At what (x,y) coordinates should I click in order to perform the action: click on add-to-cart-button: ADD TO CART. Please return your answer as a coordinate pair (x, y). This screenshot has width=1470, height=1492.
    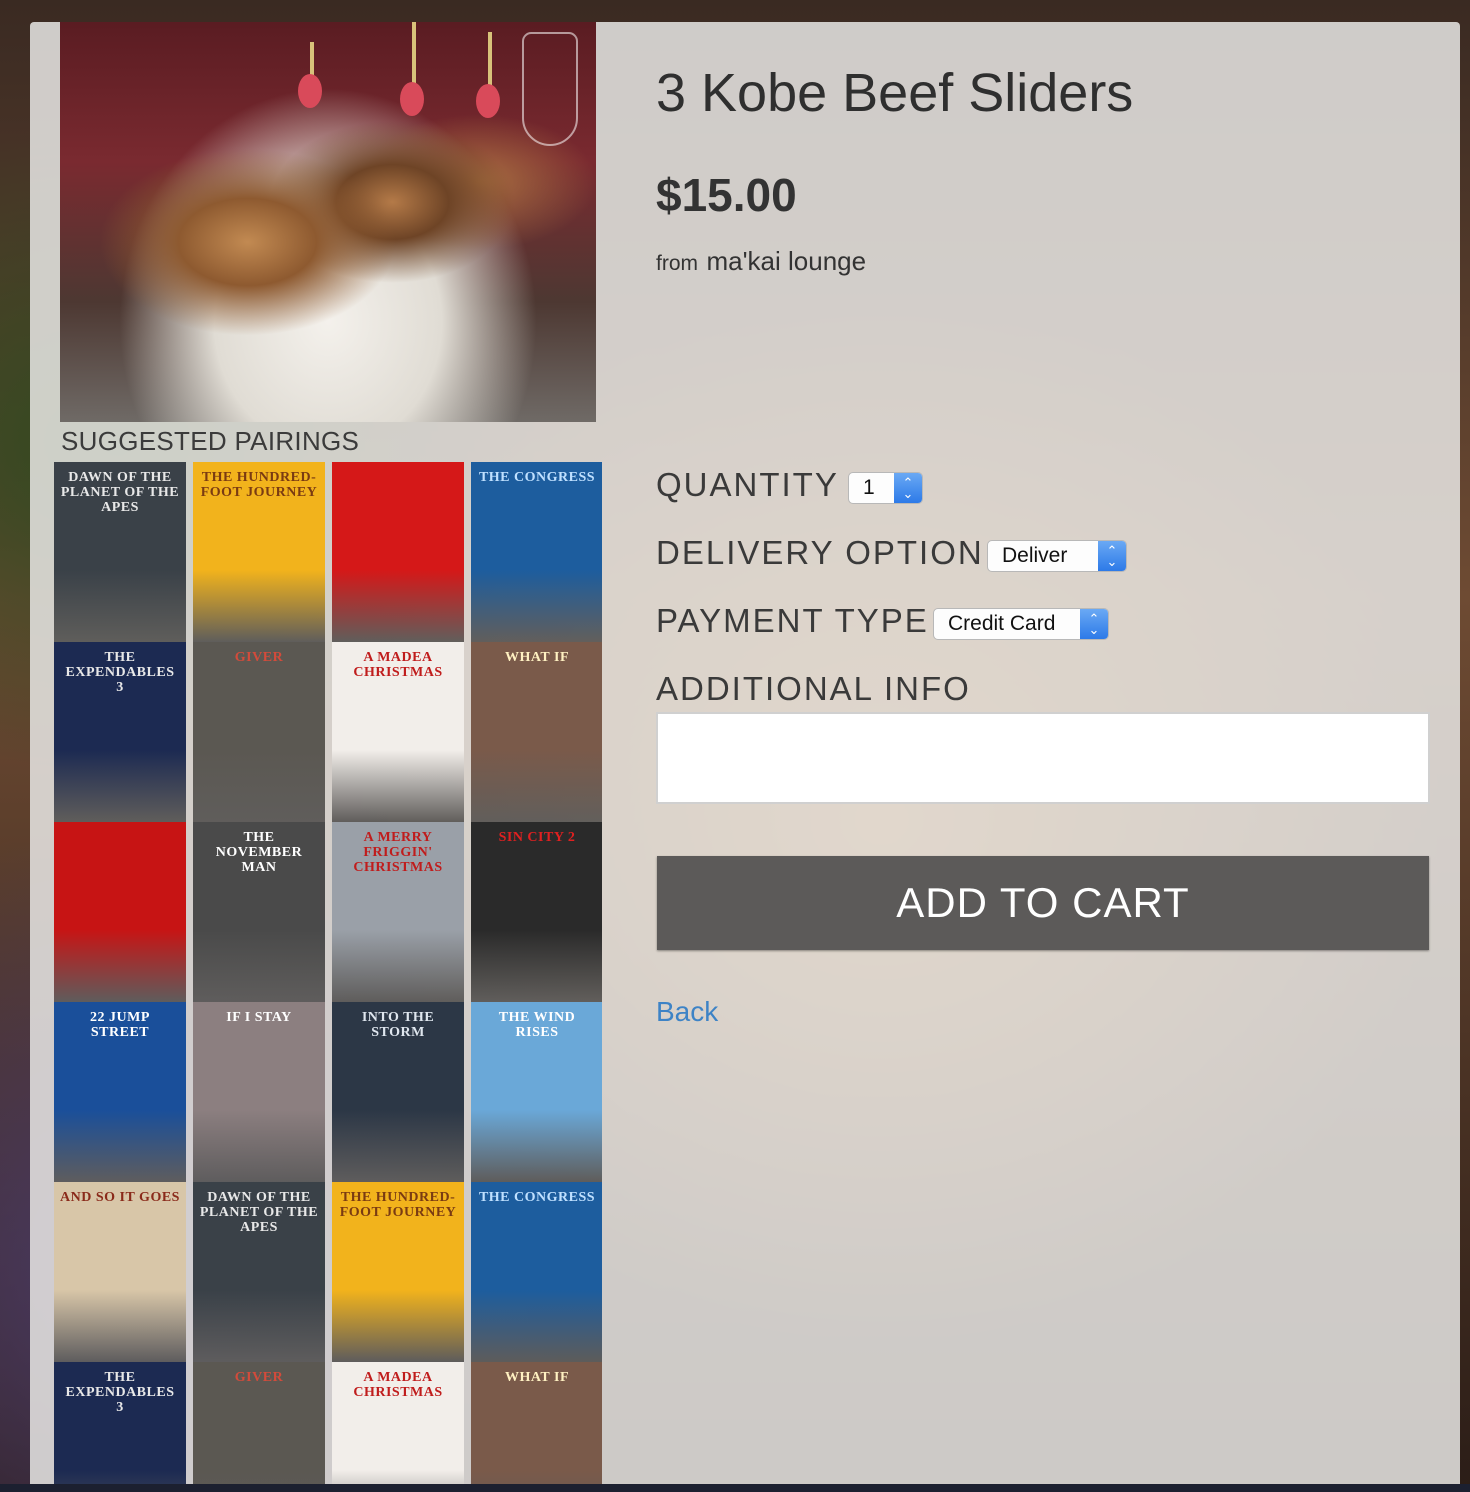
    Looking at the image, I should click on (1043, 903).